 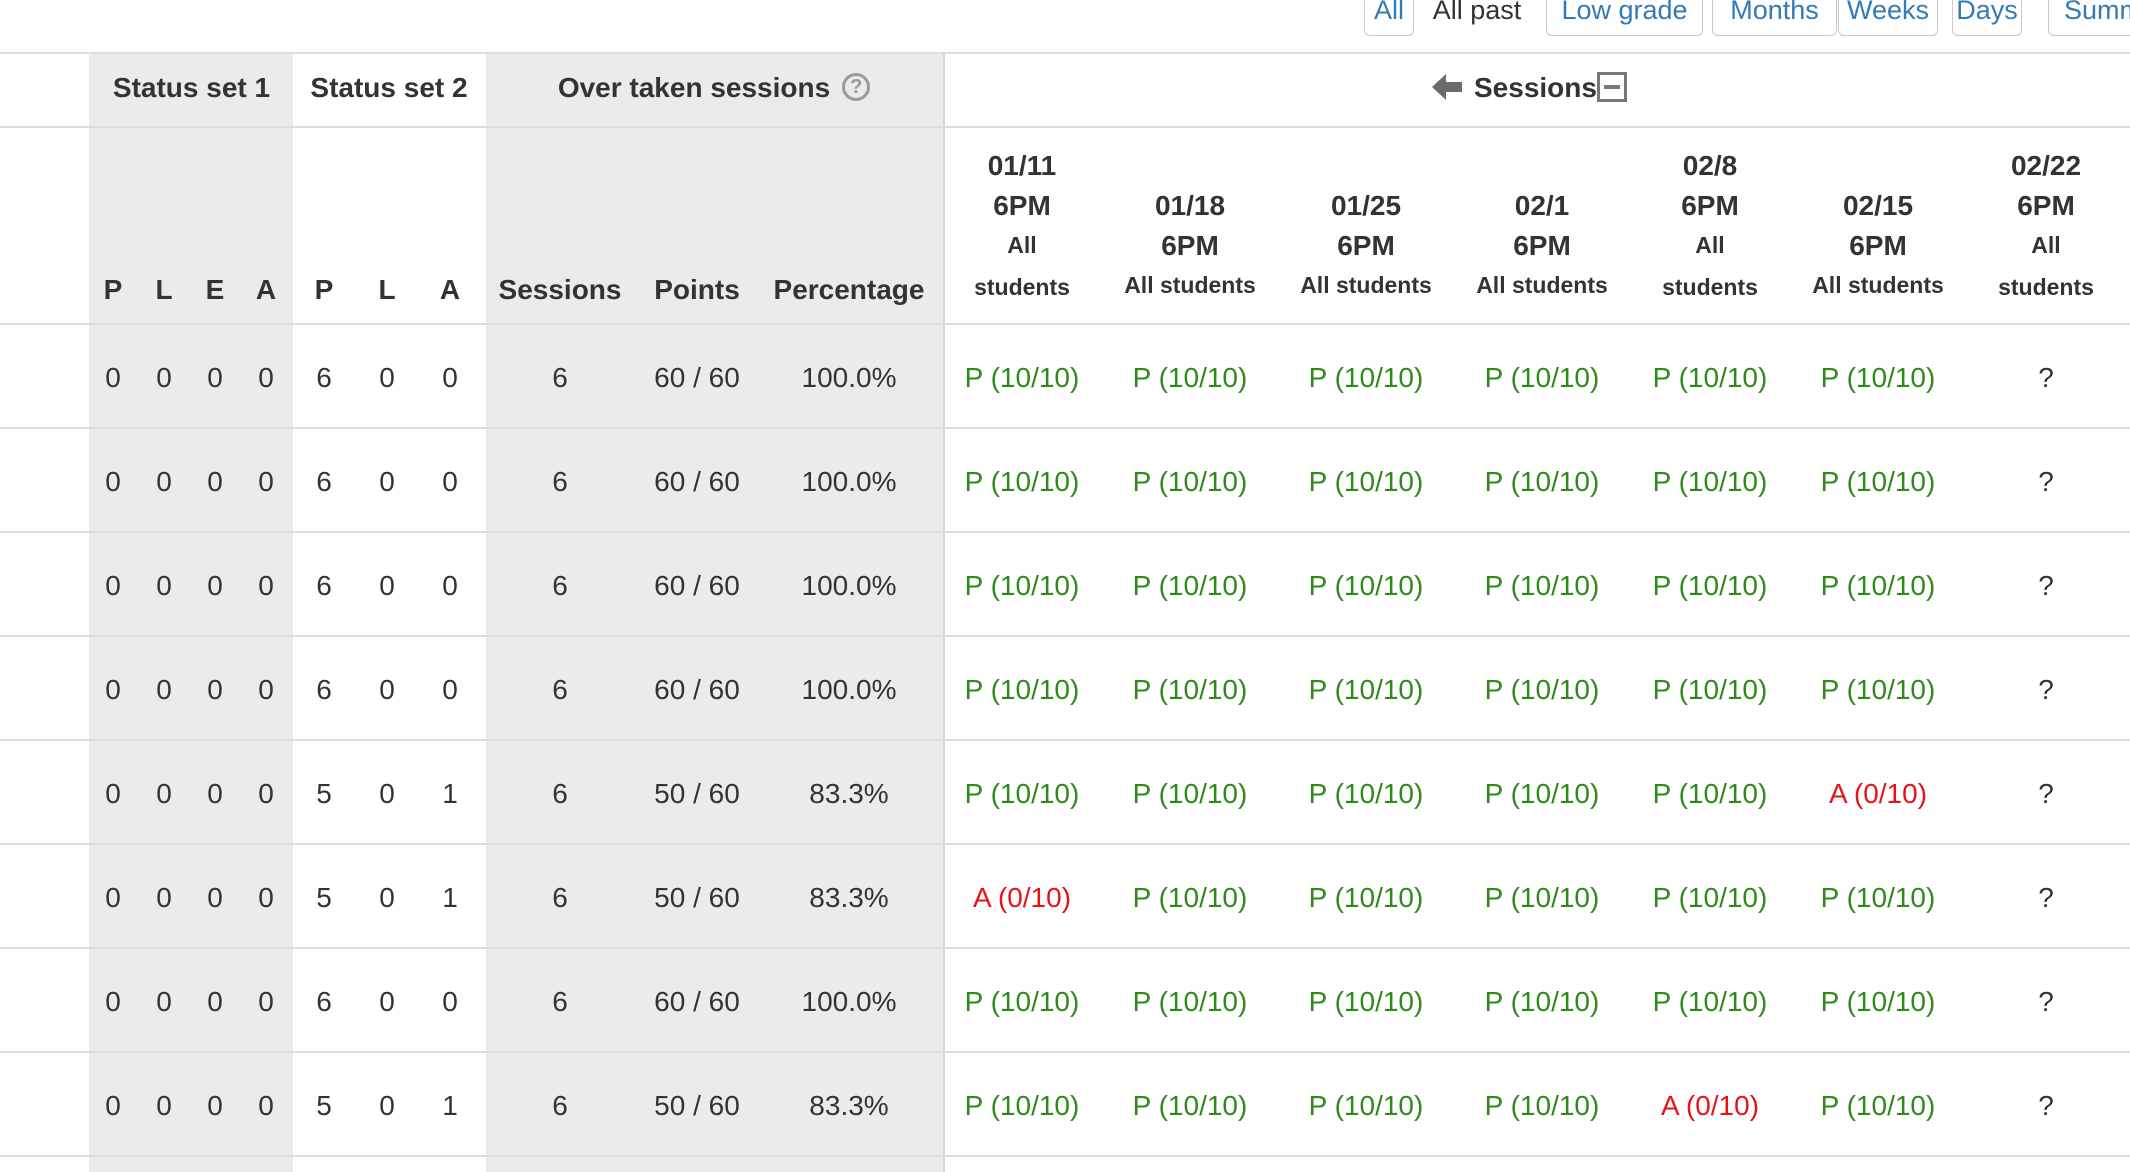 What do you see at coordinates (856, 86) in the screenshot?
I see `question-circle-icon: ?` at bounding box center [856, 86].